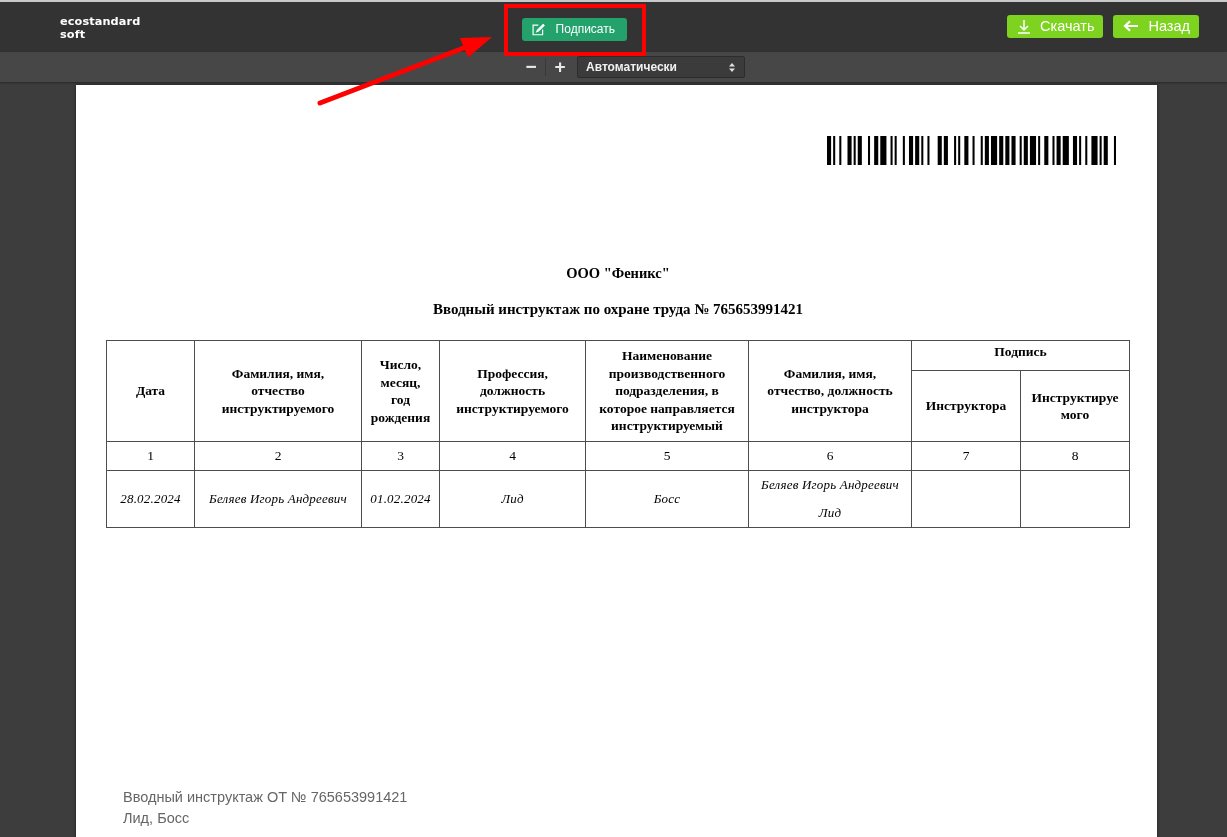 This screenshot has height=837, width=1227. I want to click on column-header: Инструктируемого, so click(1075, 406).